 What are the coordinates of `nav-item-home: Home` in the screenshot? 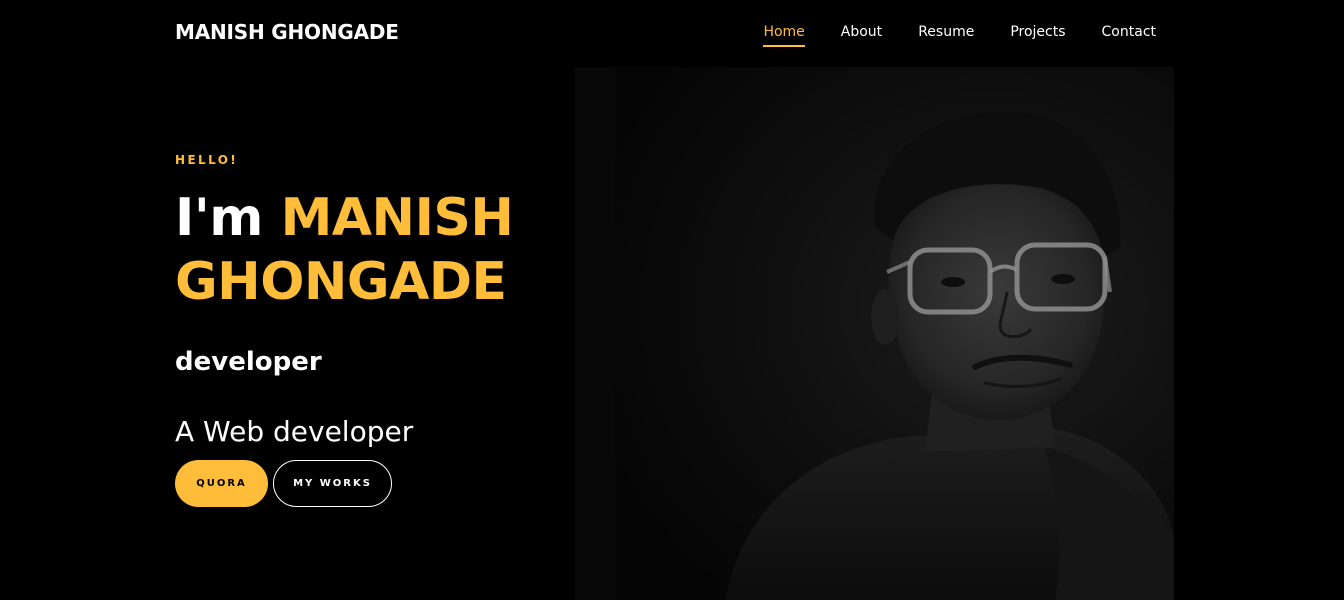 It's located at (784, 34).